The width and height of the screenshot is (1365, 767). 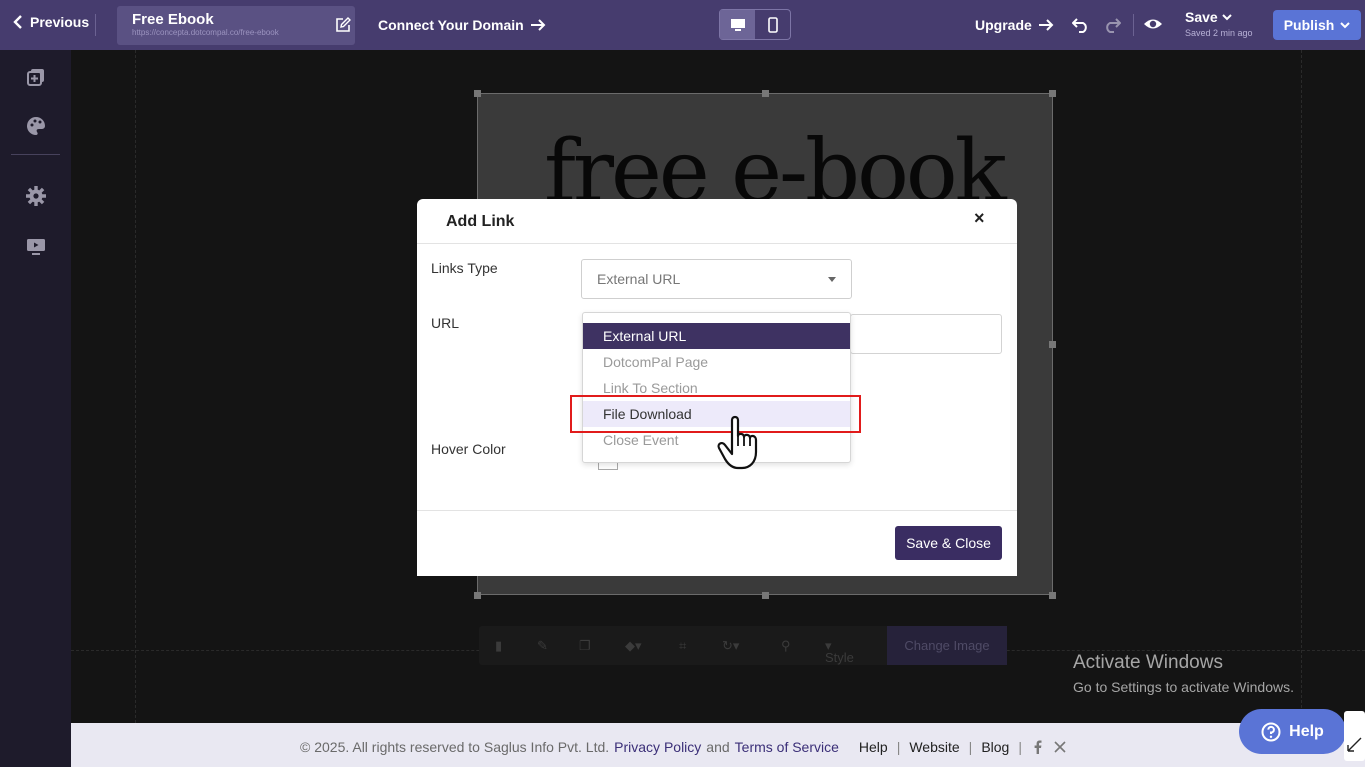 What do you see at coordinates (948, 543) in the screenshot?
I see `save-close-button: Save & Close` at bounding box center [948, 543].